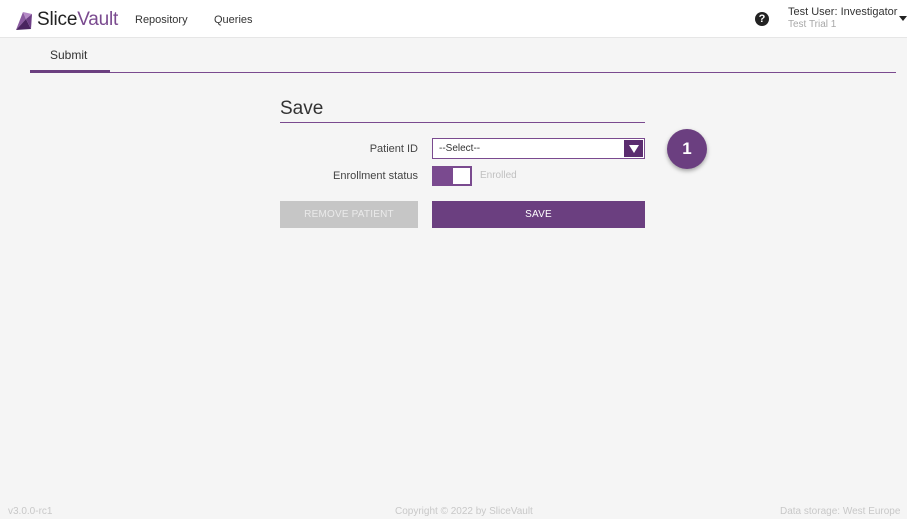  Describe the element at coordinates (464, 511) in the screenshot. I see `footer-copyright: Copyright © 2022 by SliceVault` at that location.